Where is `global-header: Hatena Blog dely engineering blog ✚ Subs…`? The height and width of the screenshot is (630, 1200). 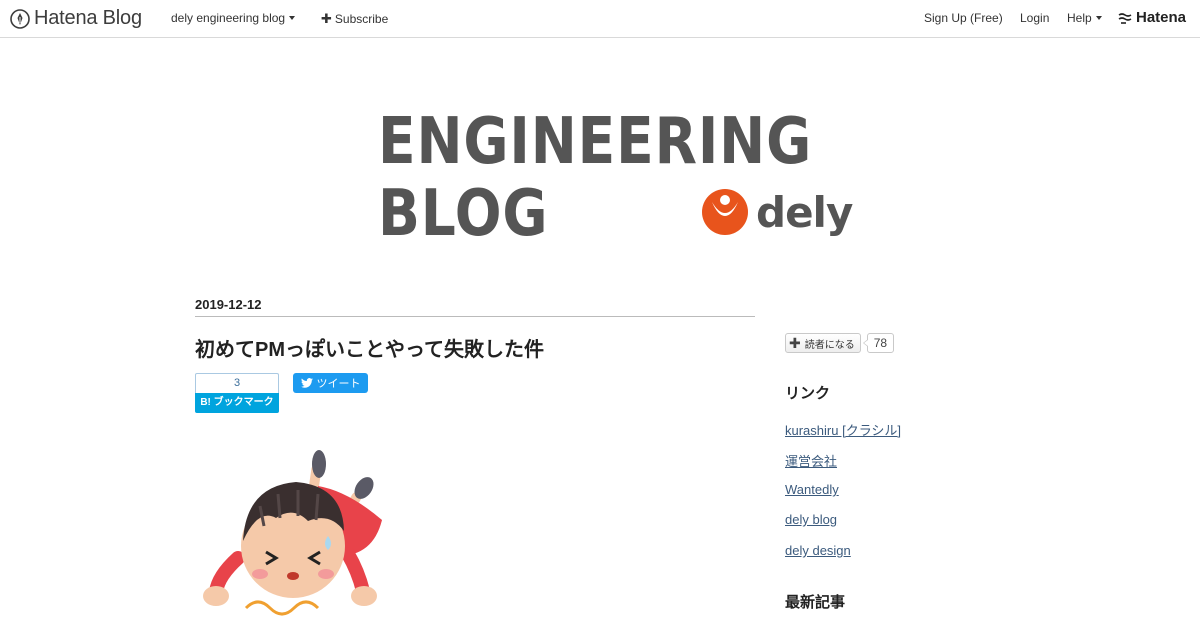
global-header: Hatena Blog dely engineering blog ✚ Subs… is located at coordinates (600, 19).